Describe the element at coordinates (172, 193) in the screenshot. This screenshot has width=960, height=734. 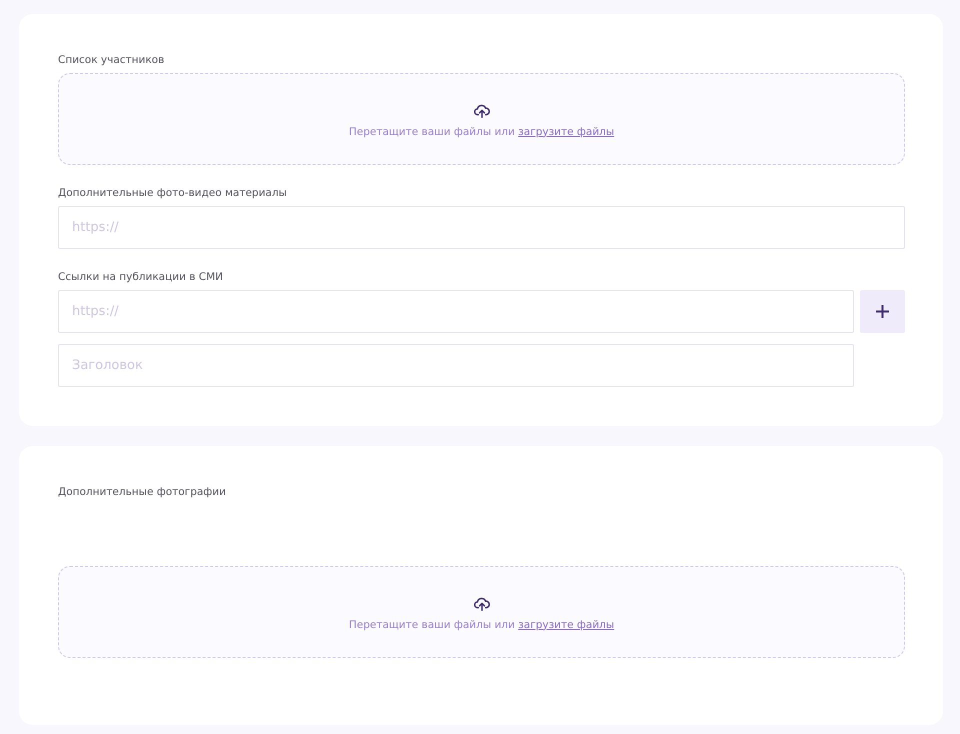
I see `field-label: Дополнительные фото-видео материалы` at that location.